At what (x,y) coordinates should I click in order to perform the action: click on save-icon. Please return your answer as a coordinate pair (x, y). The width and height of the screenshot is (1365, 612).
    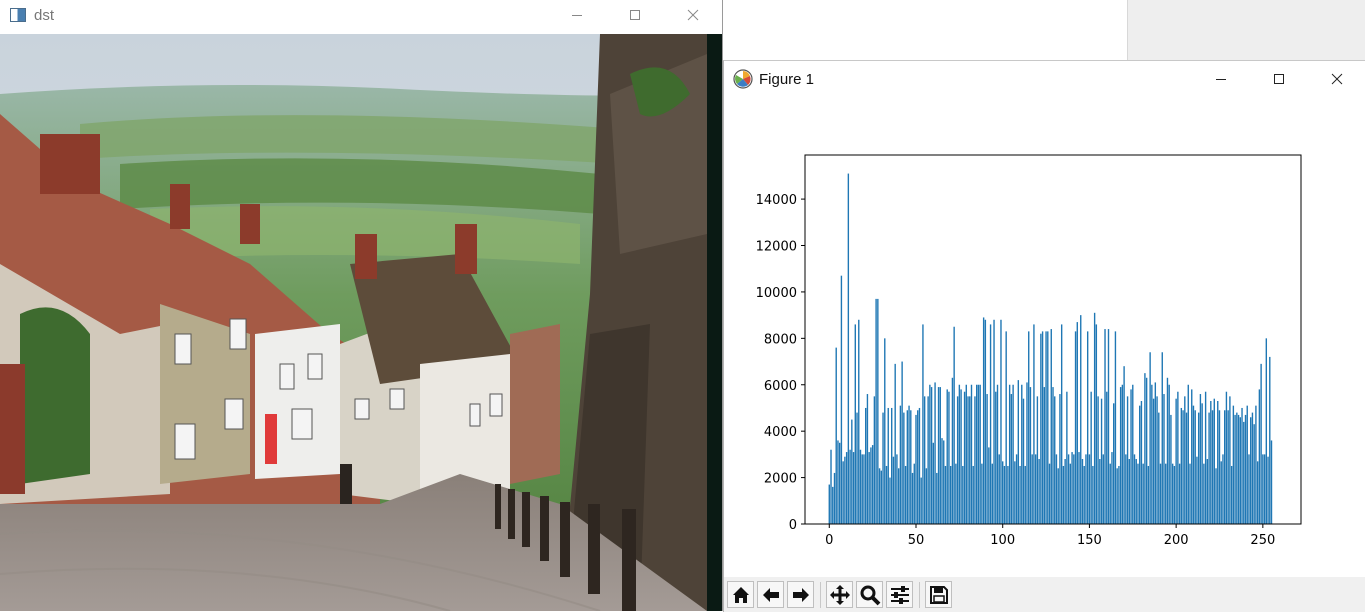
    Looking at the image, I should click on (938, 594).